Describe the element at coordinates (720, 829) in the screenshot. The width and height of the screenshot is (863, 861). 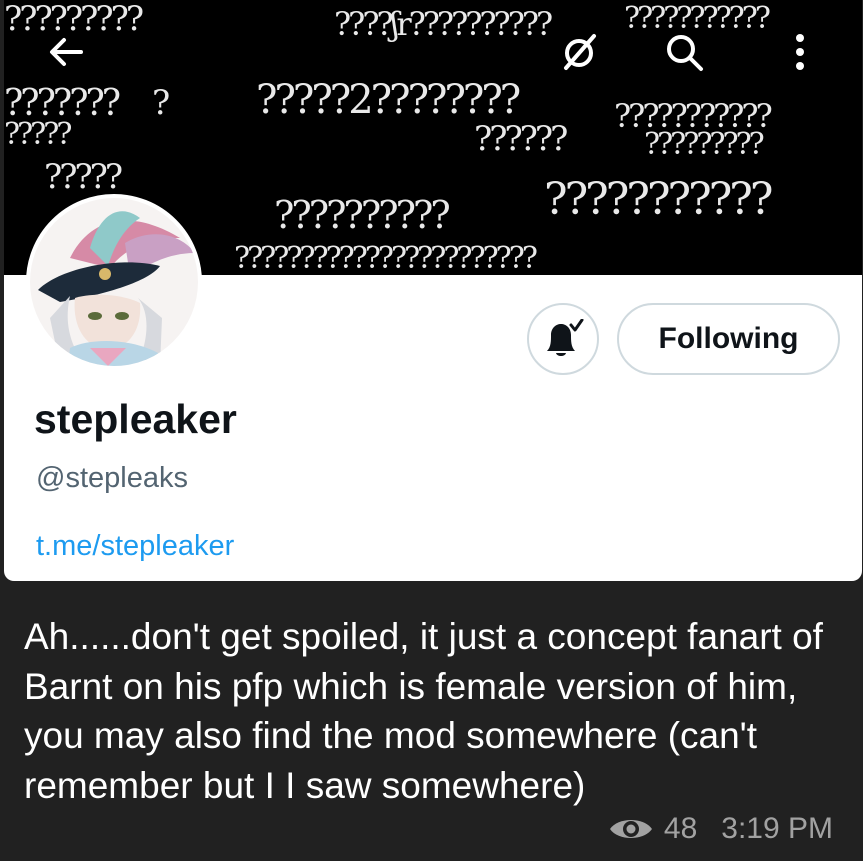
I see `message-meta: 48 3:19 PM` at that location.